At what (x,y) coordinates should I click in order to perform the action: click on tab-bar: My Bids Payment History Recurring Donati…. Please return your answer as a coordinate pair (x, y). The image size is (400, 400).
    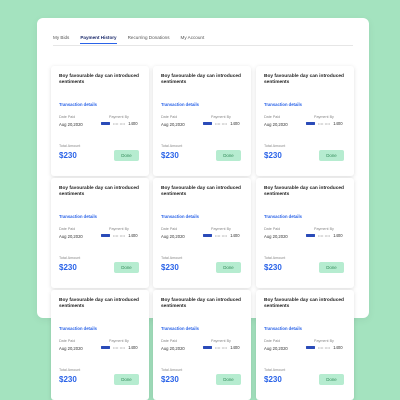
    Looking at the image, I should click on (128, 40).